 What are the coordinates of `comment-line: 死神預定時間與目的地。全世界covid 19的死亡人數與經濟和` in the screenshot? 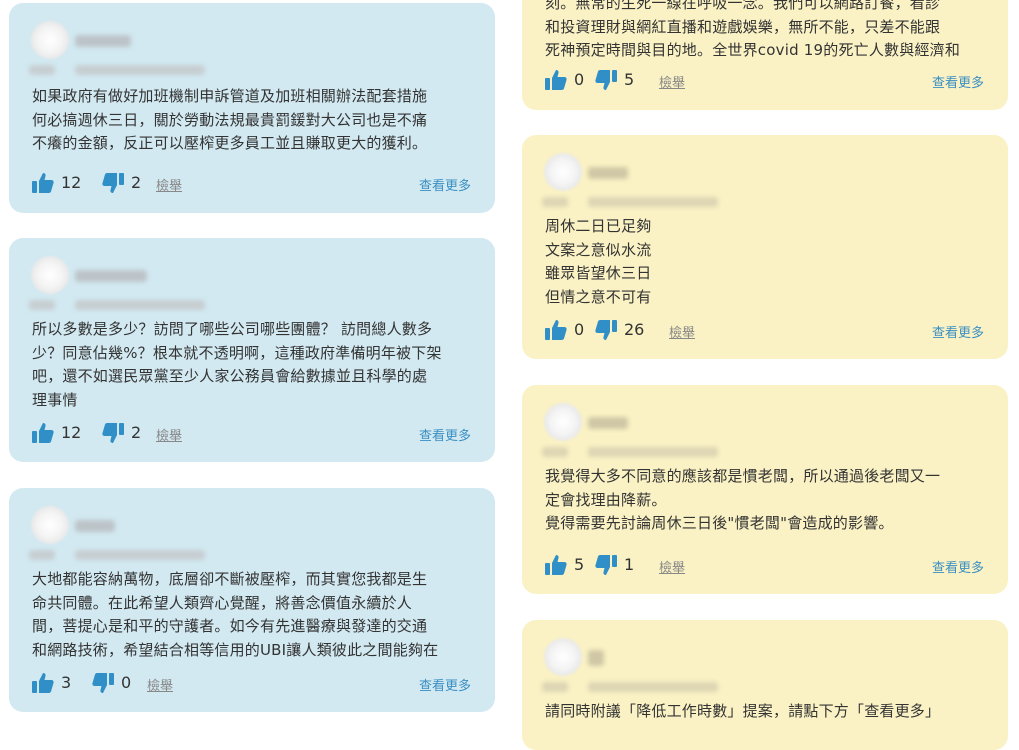 It's located at (753, 50).